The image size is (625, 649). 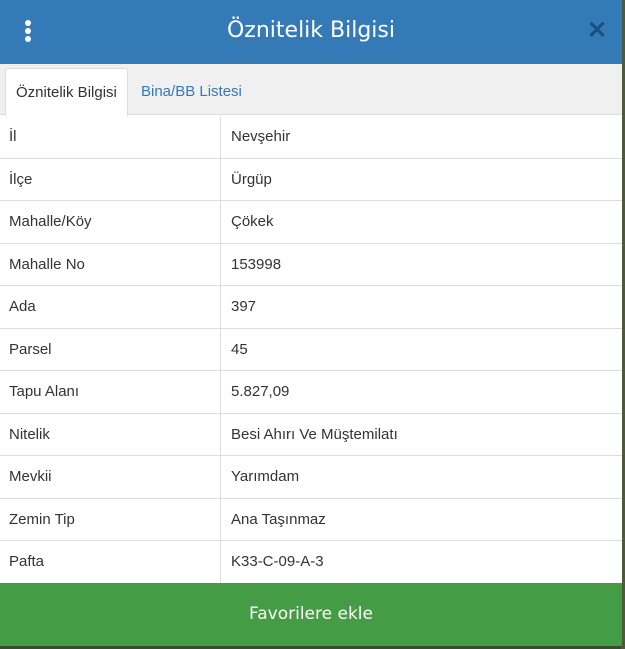 I want to click on row-value: Ürgüp, so click(x=251, y=179).